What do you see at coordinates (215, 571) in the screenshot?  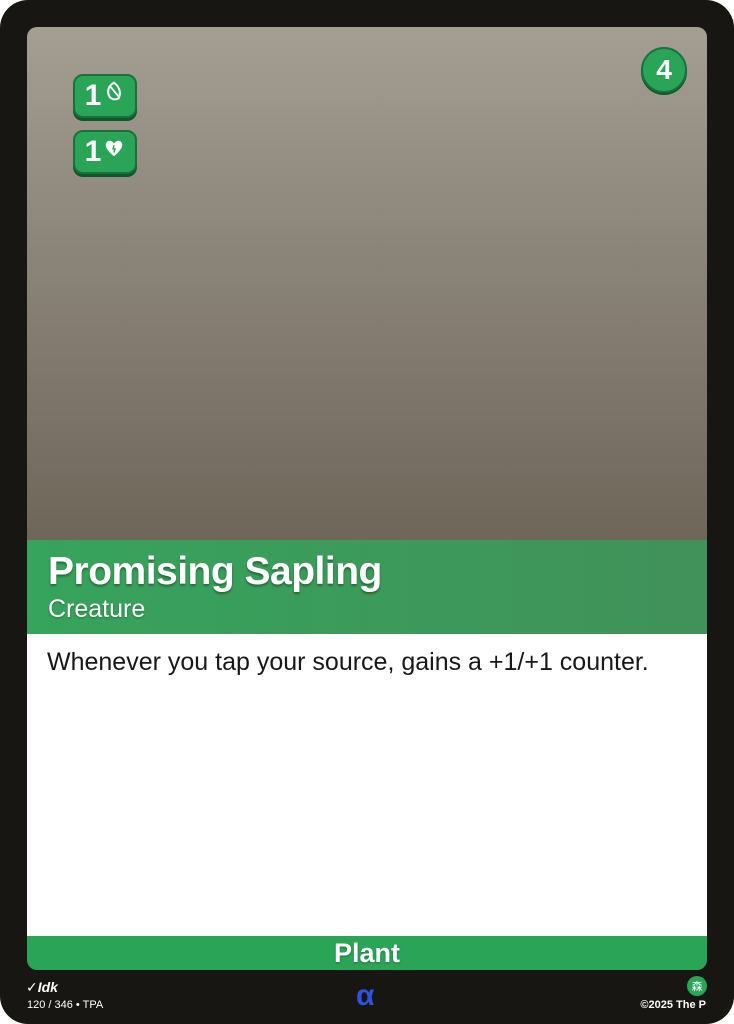 I see `card-name: Promising Sapling` at bounding box center [215, 571].